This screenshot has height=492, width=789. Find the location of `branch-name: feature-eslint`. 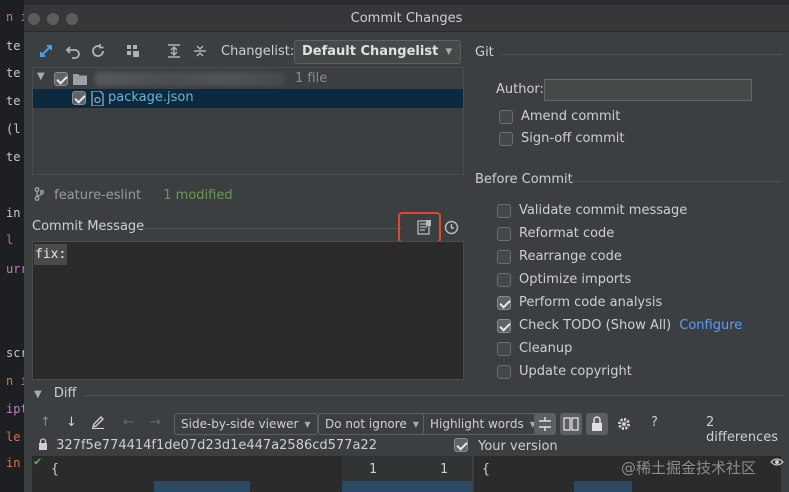

branch-name: feature-eslint is located at coordinates (98, 195).